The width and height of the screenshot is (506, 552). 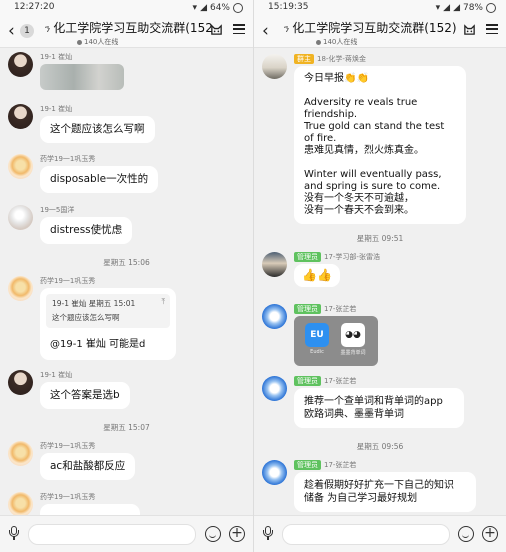 What do you see at coordinates (353, 353) in the screenshot?
I see `app-name: 墨墨背单词` at bounding box center [353, 353].